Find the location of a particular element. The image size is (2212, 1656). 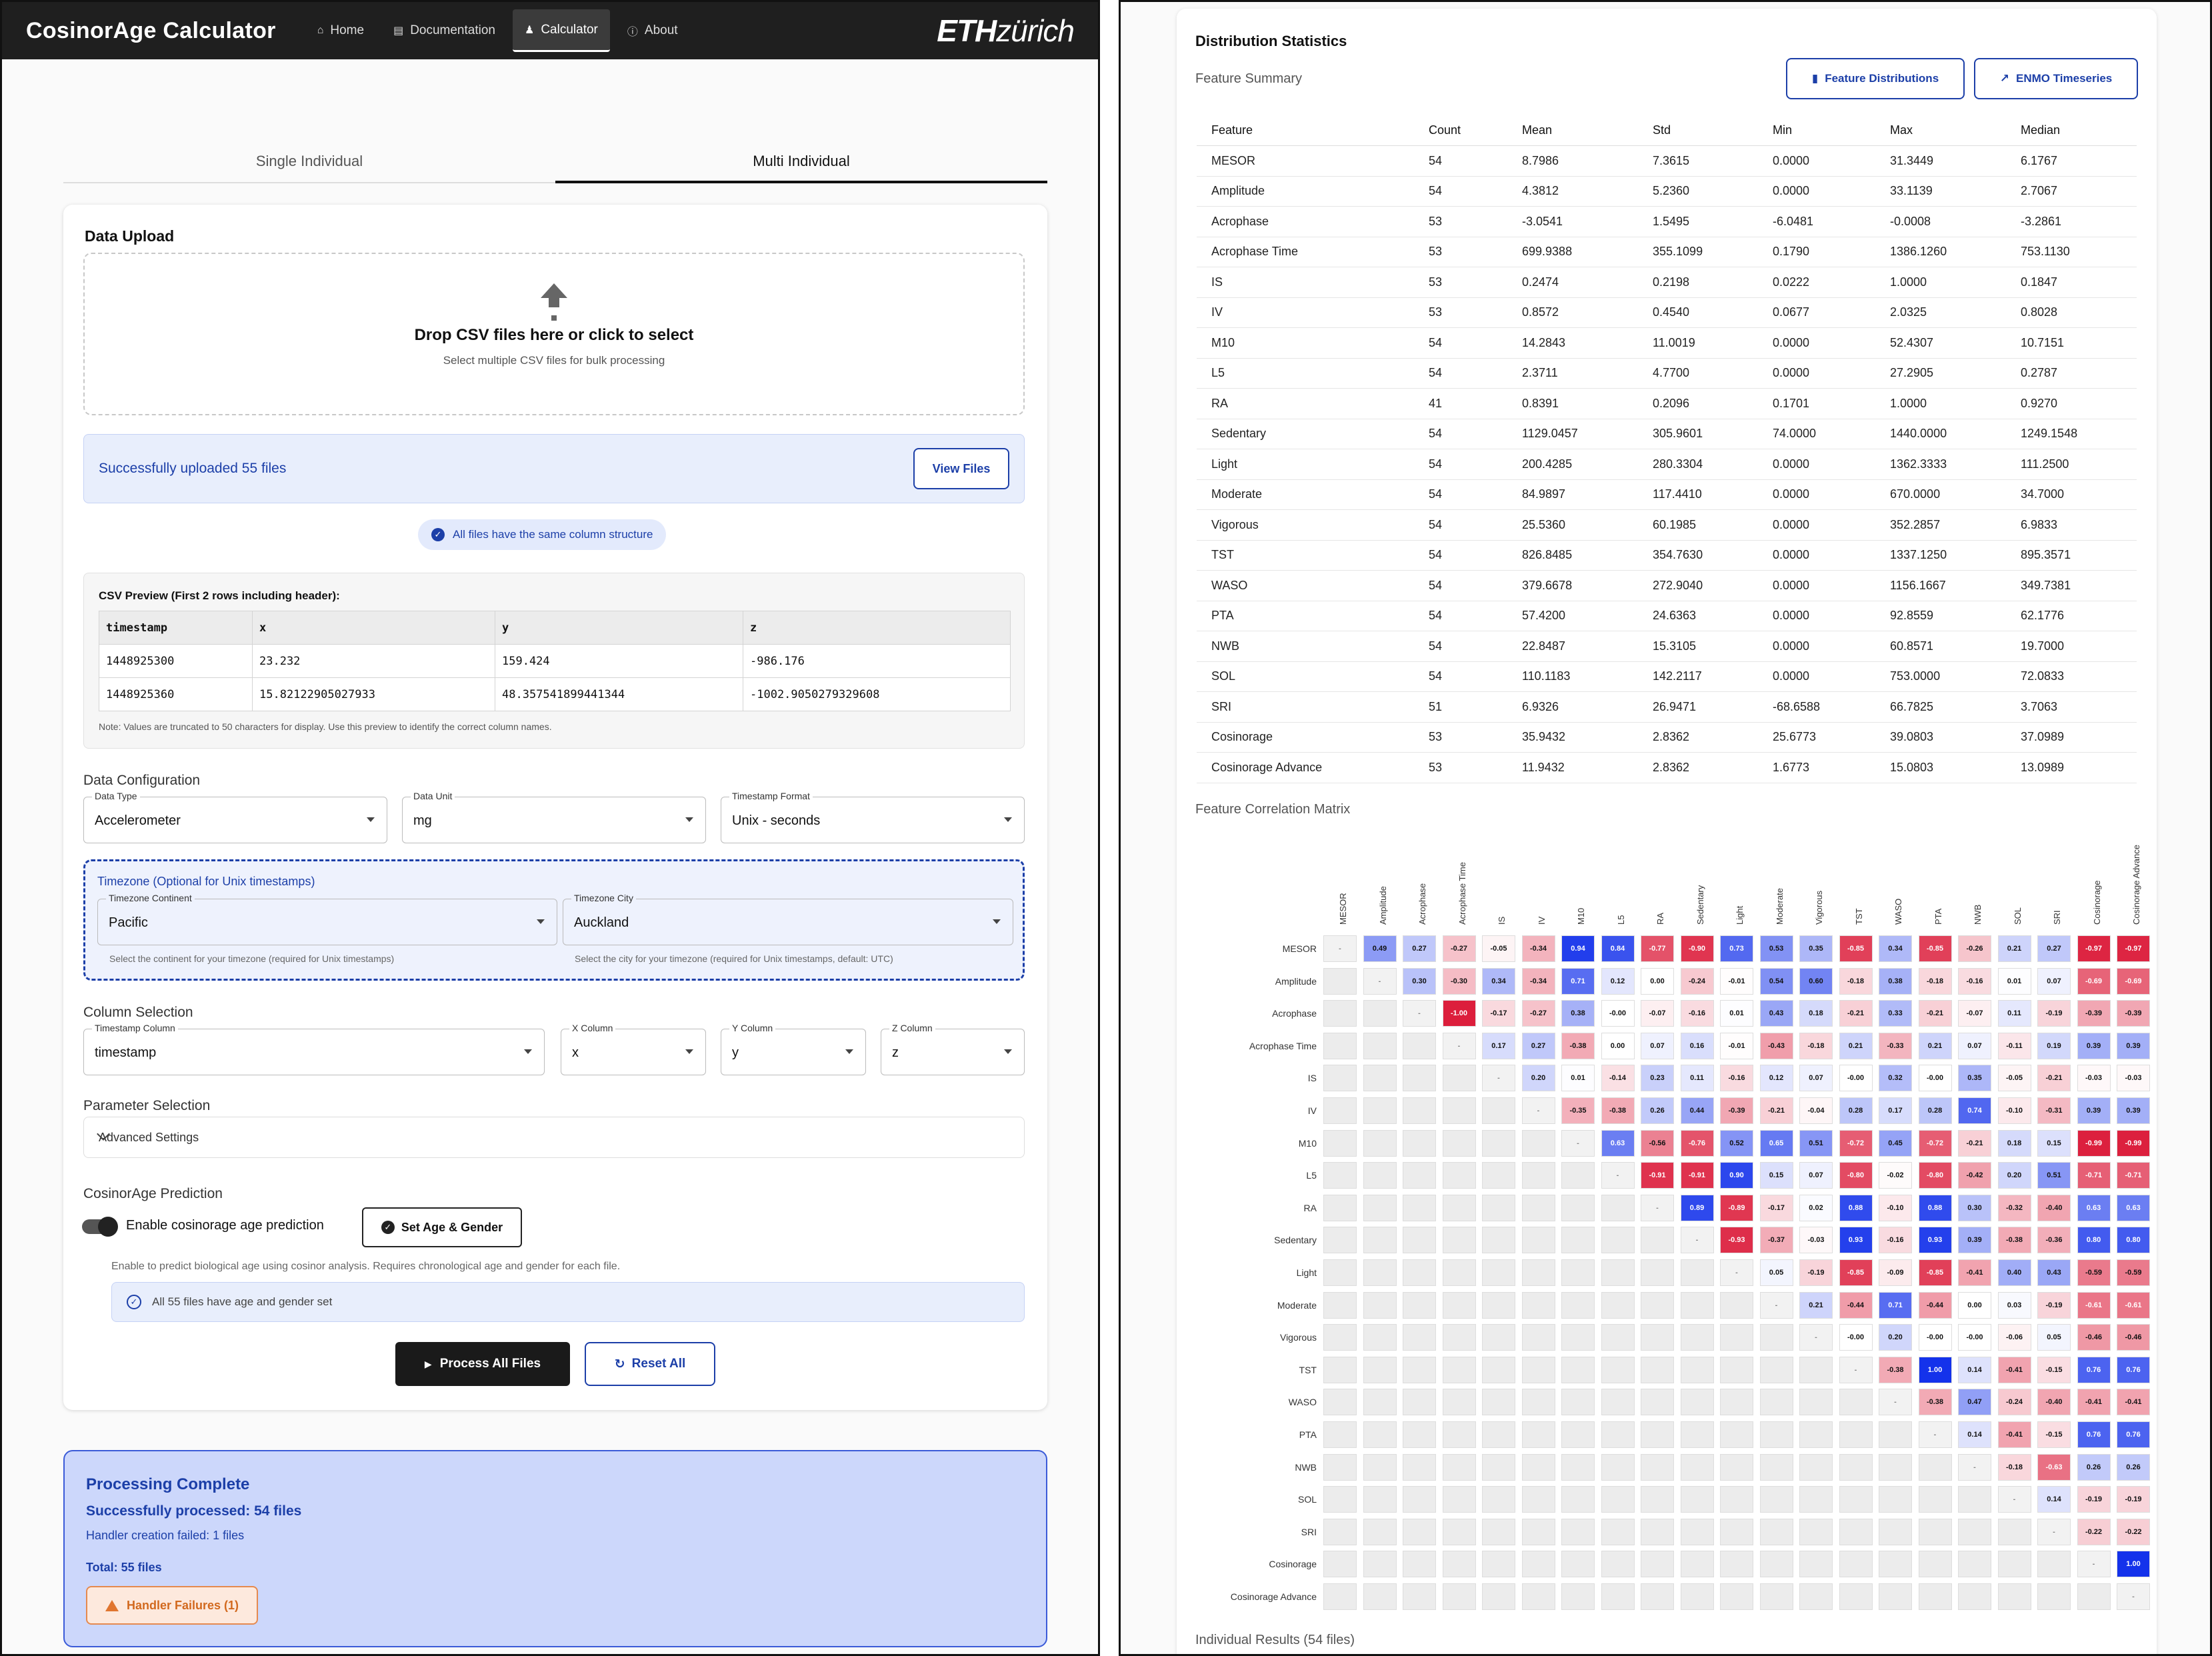

heatmap-cell: 0.30 is located at coordinates (1419, 981).